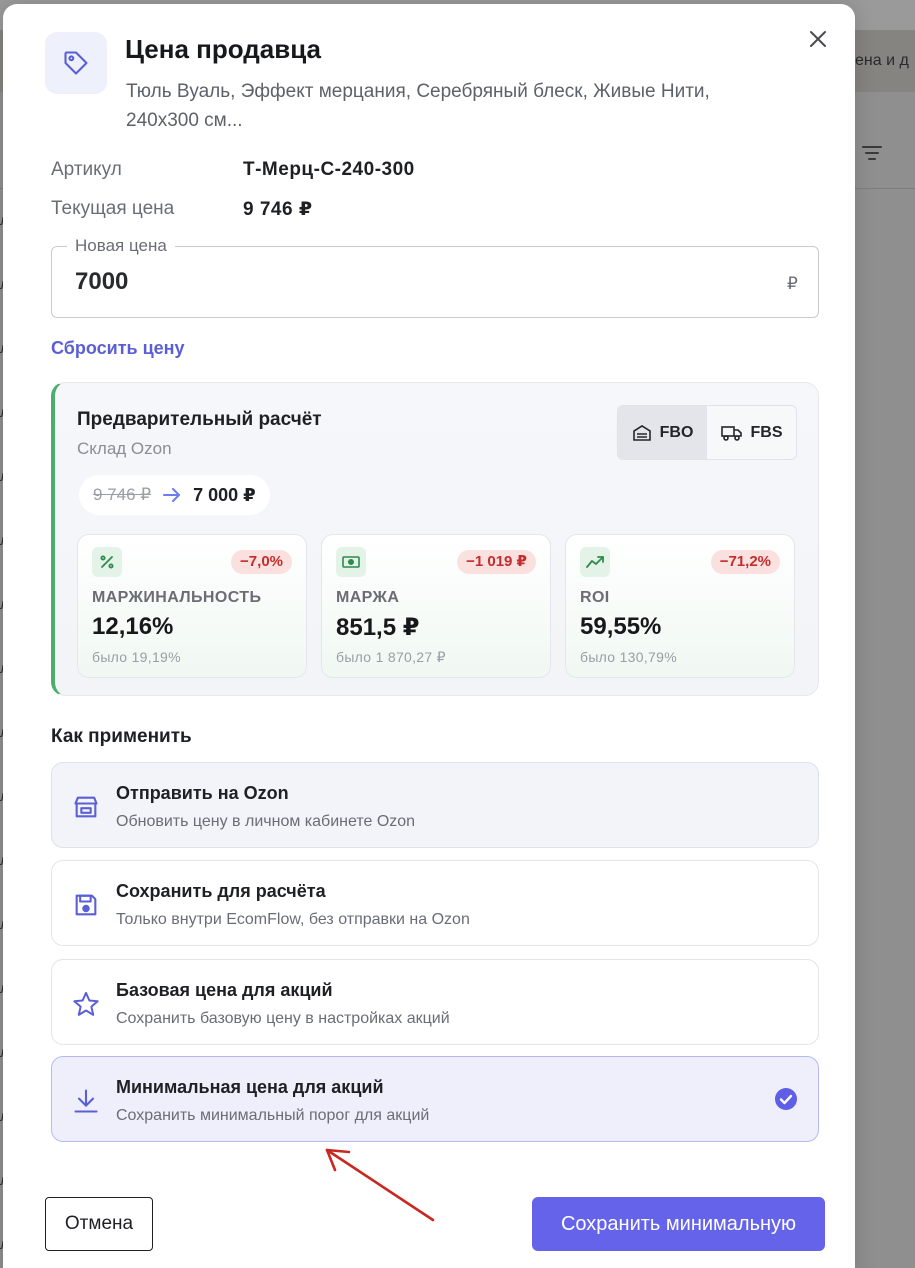 The width and height of the screenshot is (915, 1268). What do you see at coordinates (882, 60) in the screenshot?
I see `background-header-text: ена и д` at bounding box center [882, 60].